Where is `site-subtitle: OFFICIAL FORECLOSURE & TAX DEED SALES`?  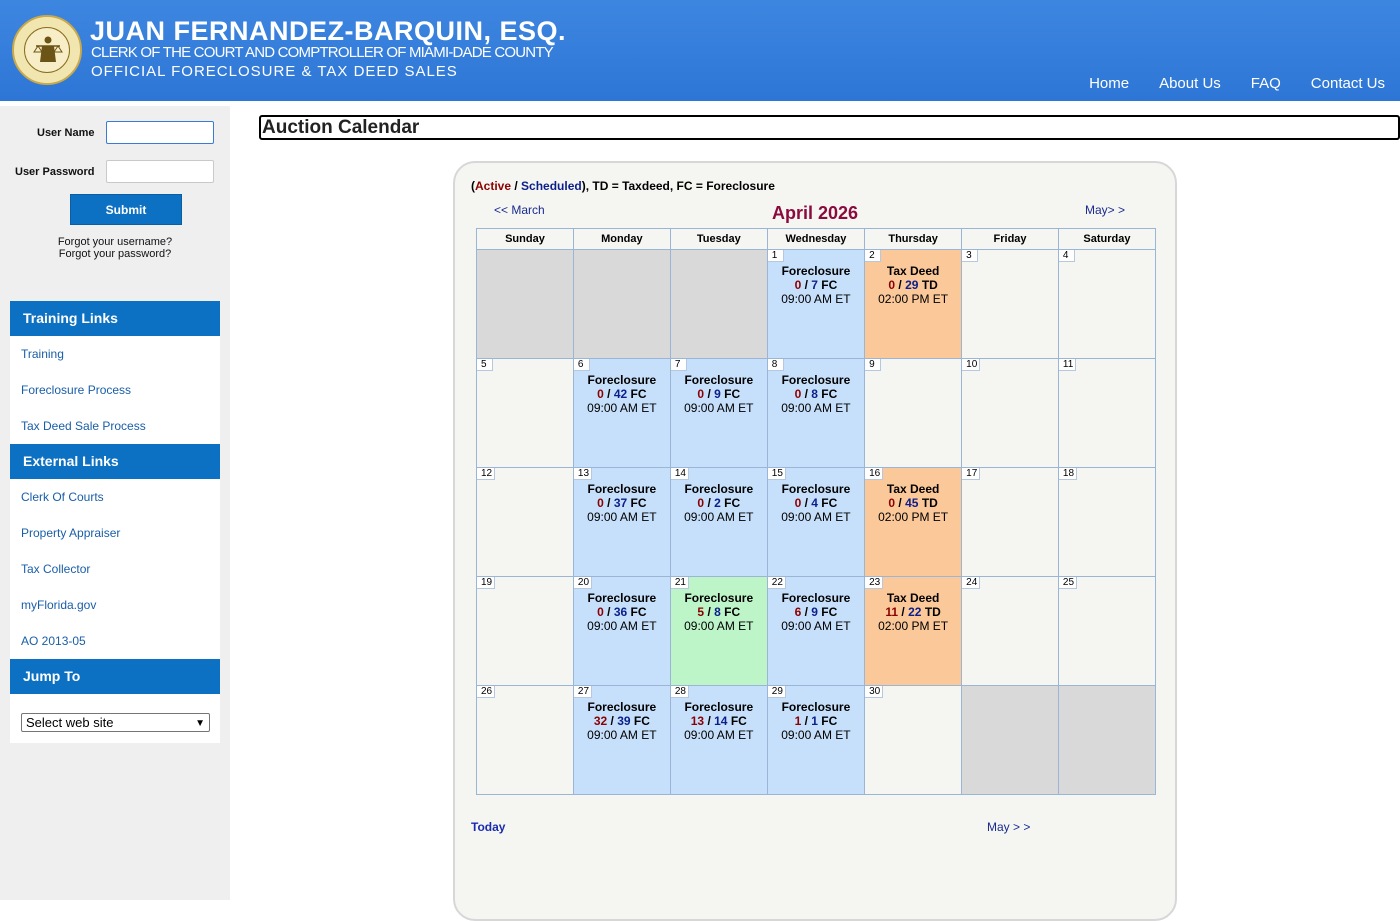 site-subtitle: OFFICIAL FORECLOSURE & TAX DEED SALES is located at coordinates (274, 71).